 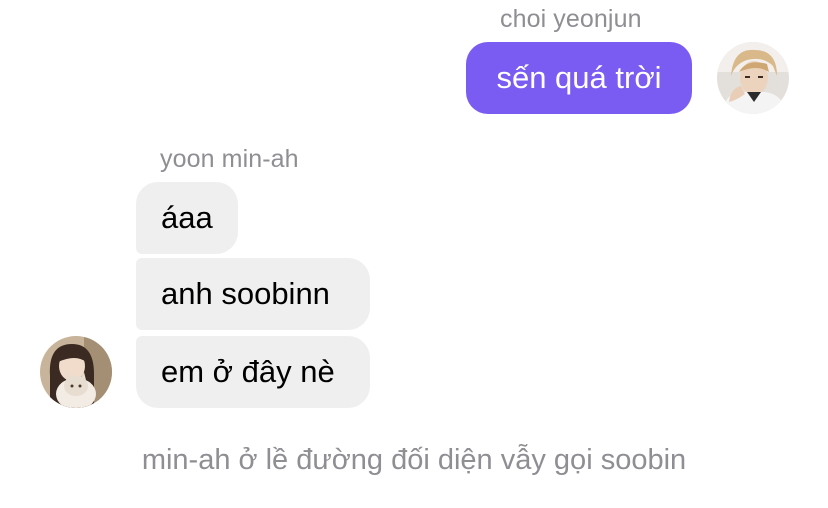 What do you see at coordinates (187, 218) in the screenshot?
I see `message-bubble-incoming: áaa` at bounding box center [187, 218].